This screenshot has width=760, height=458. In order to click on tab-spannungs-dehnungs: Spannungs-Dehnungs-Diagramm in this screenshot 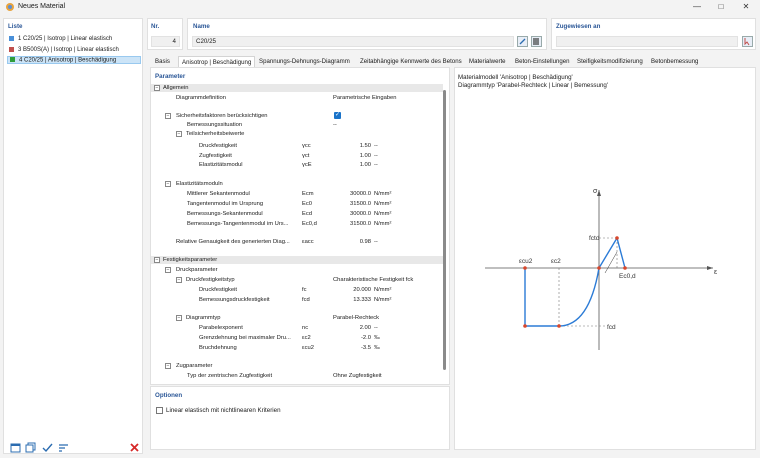, I will do `click(304, 61)`.